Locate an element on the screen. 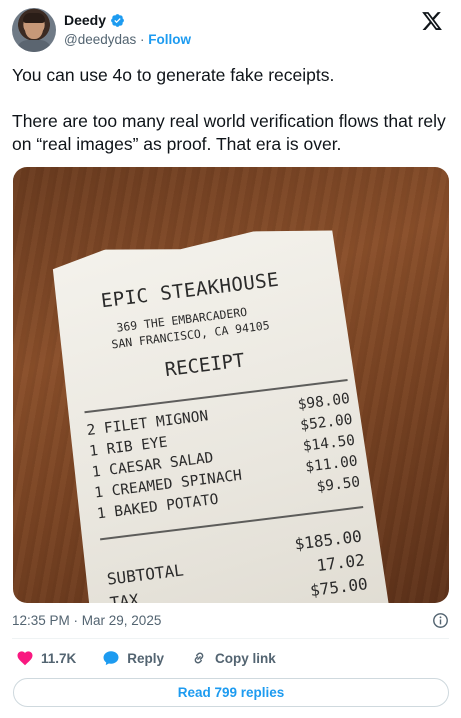 This screenshot has width=461, height=718. reply-label: Reply is located at coordinates (146, 658).